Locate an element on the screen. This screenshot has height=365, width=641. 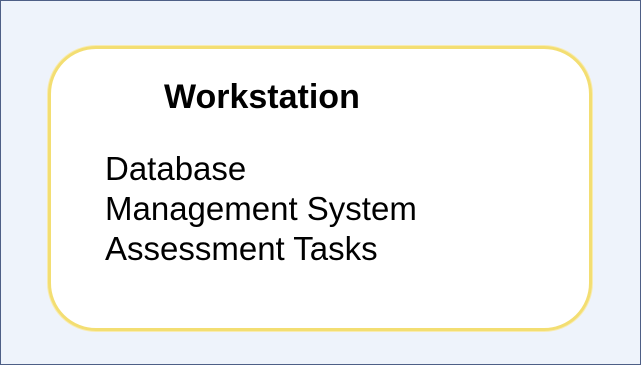
node-line-management-system: Management System is located at coordinates (261, 208).